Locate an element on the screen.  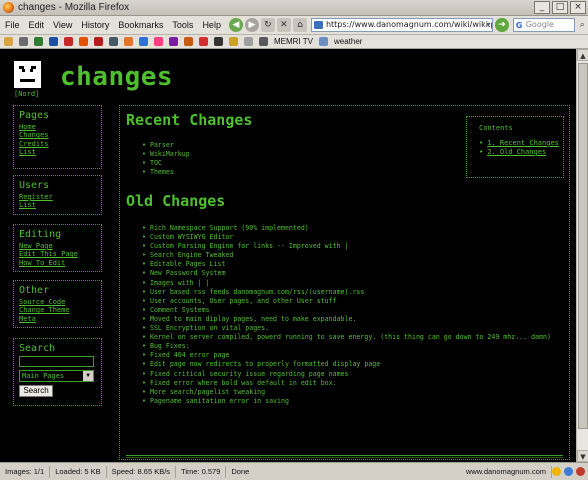
status-time: Time: 0.579 is located at coordinates (201, 471).